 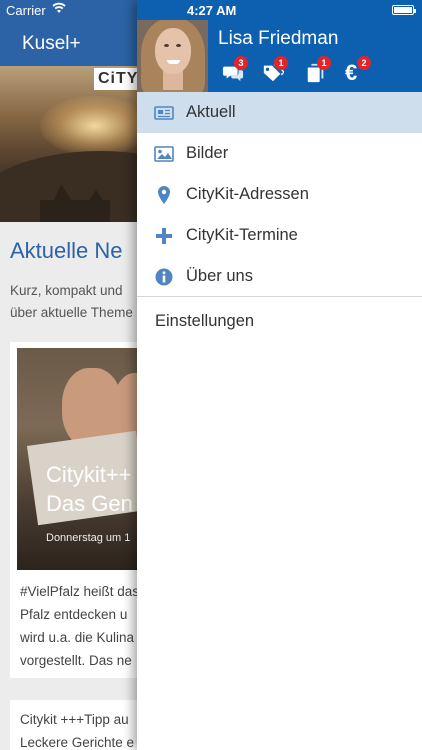 What do you see at coordinates (164, 154) in the screenshot?
I see `image-icon` at bounding box center [164, 154].